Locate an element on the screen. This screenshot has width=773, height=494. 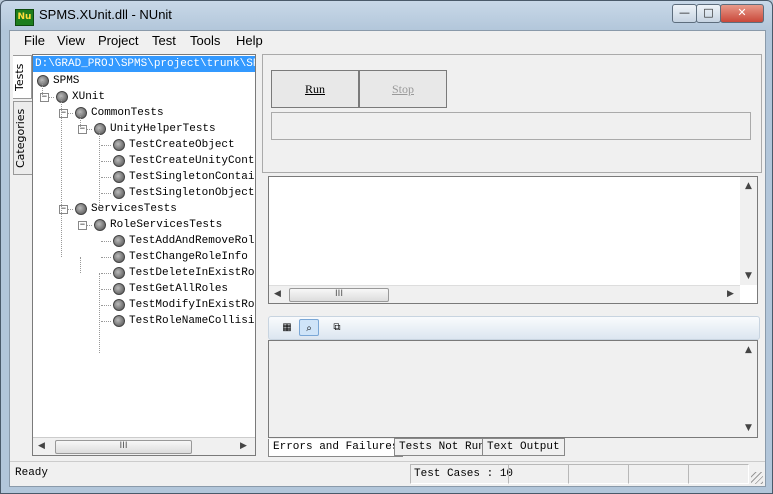
tree-node-label: RoleServicesTests is located at coordinates (166, 225).